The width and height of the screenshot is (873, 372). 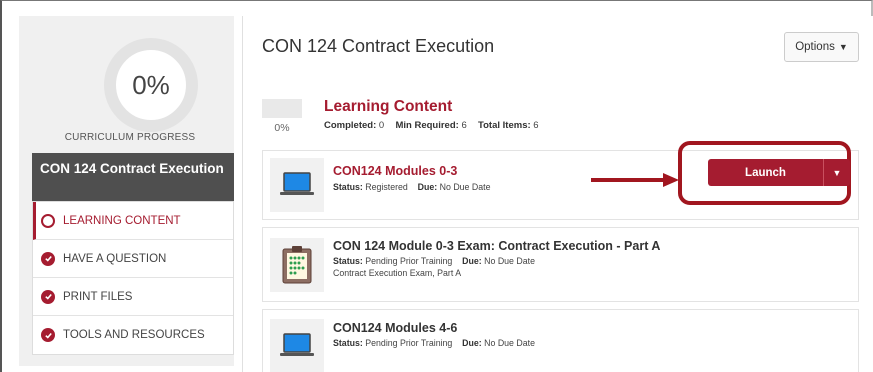 What do you see at coordinates (411, 187) in the screenshot?
I see `item-meta: Status: Registered Due: No Due Date` at bounding box center [411, 187].